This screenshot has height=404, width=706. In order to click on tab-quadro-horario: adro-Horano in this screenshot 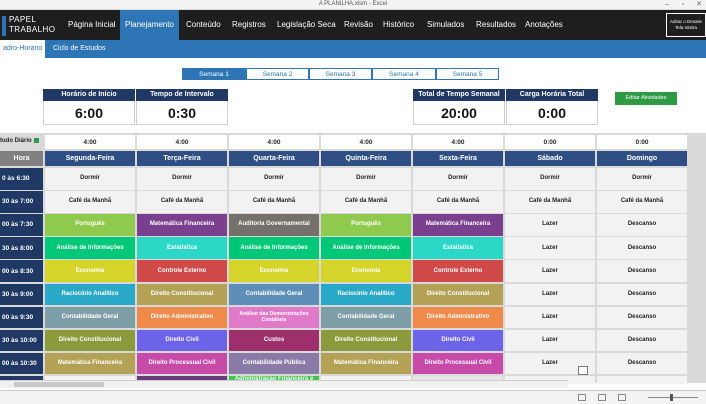, I will do `click(23, 49)`.